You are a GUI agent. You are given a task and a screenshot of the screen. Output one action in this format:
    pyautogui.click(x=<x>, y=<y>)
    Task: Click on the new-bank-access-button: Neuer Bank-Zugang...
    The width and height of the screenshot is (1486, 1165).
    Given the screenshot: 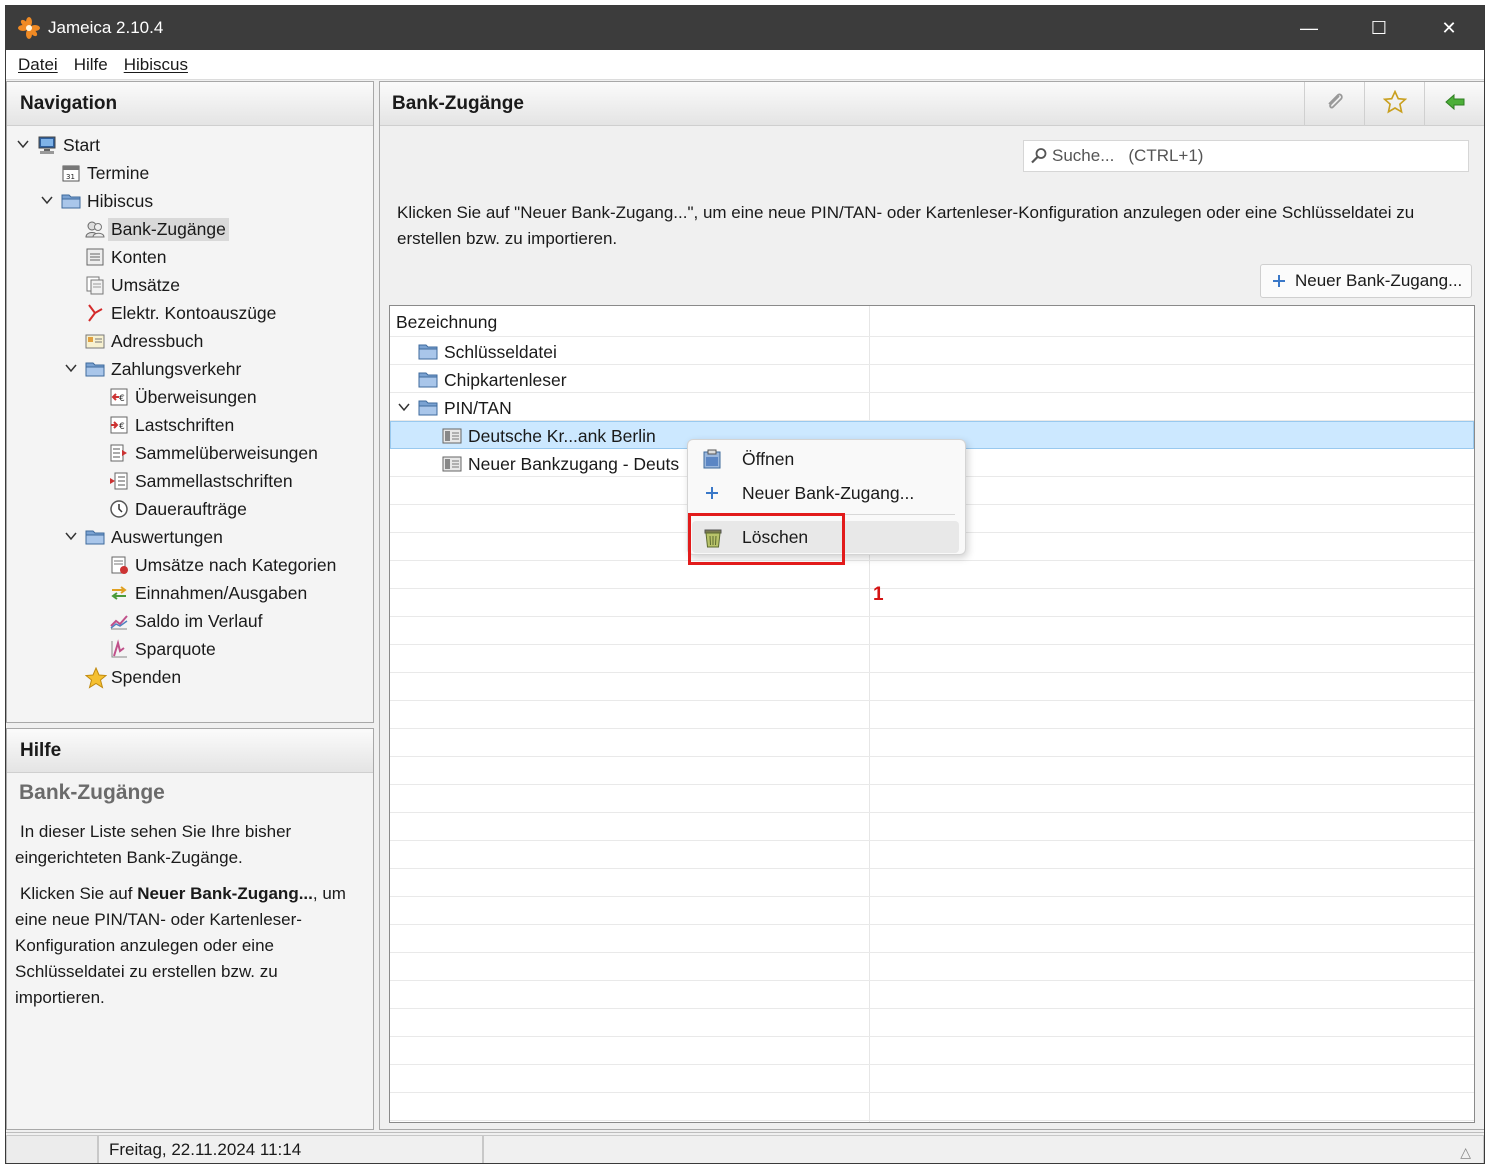 What is the action you would take?
    pyautogui.click(x=1366, y=281)
    